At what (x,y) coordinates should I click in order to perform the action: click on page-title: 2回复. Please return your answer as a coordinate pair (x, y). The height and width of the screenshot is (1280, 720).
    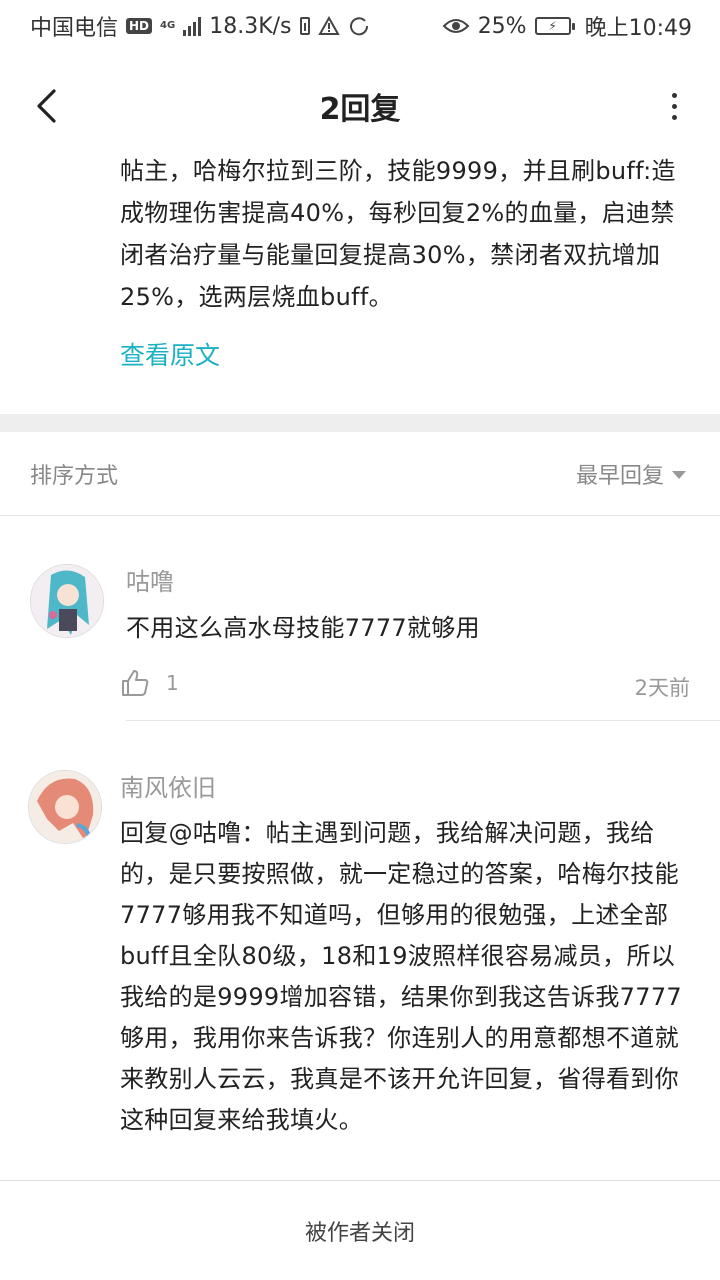
    Looking at the image, I should click on (360, 109).